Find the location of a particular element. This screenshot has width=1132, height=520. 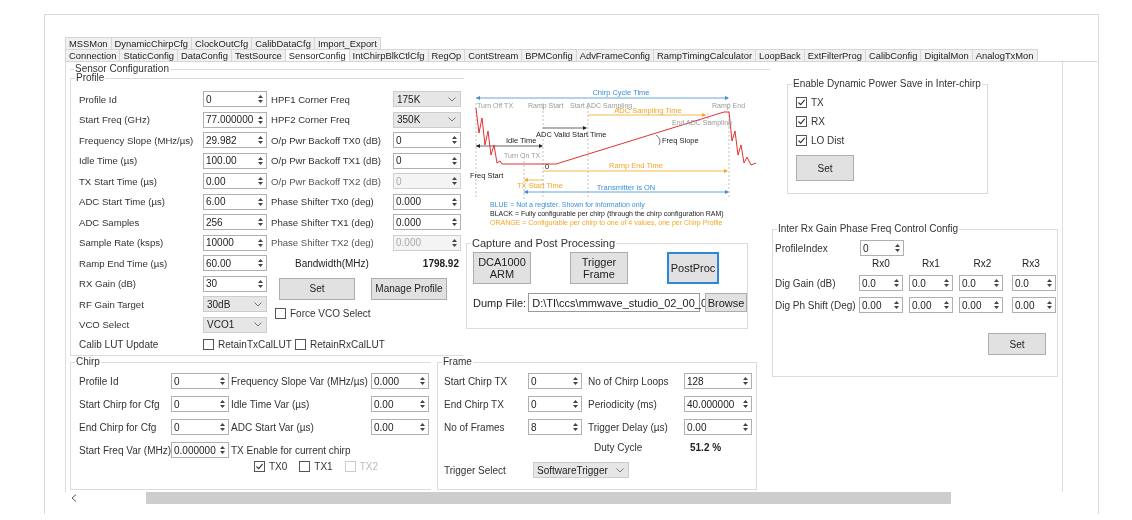

number-field: 60.00 is located at coordinates (235, 263).